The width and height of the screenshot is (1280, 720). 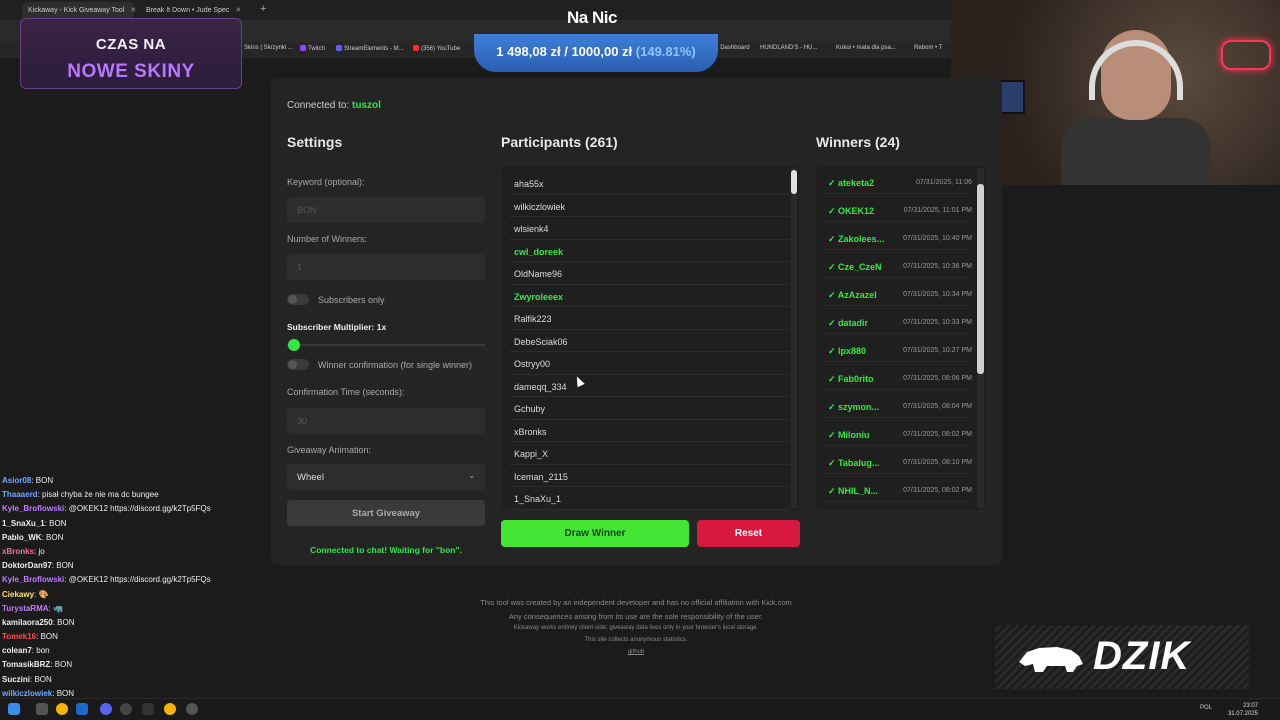 I want to click on tab-music: Break It Down • Jude Spec ✕, so click(x=196, y=10).